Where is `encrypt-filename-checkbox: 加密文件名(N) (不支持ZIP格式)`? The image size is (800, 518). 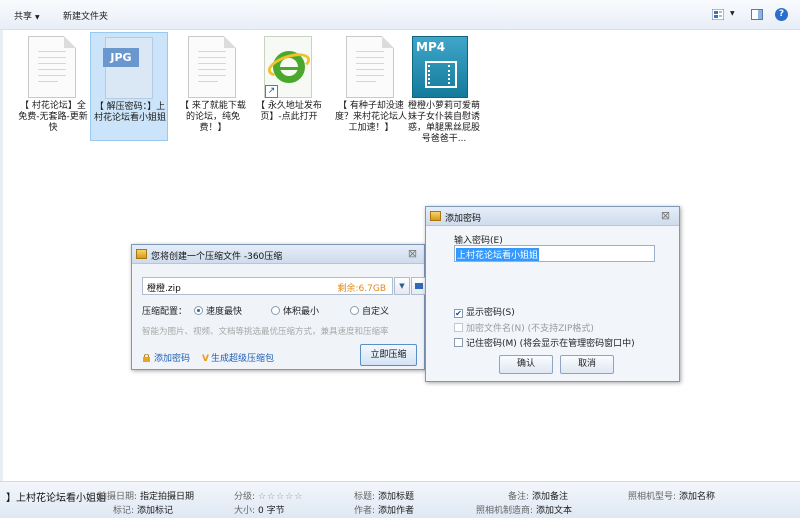 encrypt-filename-checkbox: 加密文件名(N) (不支持ZIP格式) is located at coordinates (524, 327).